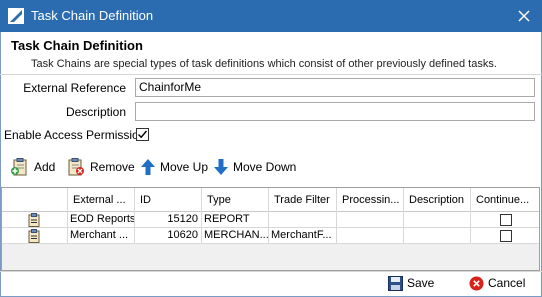  Describe the element at coordinates (112, 167) in the screenshot. I see `remove-button-label: Remove` at that location.